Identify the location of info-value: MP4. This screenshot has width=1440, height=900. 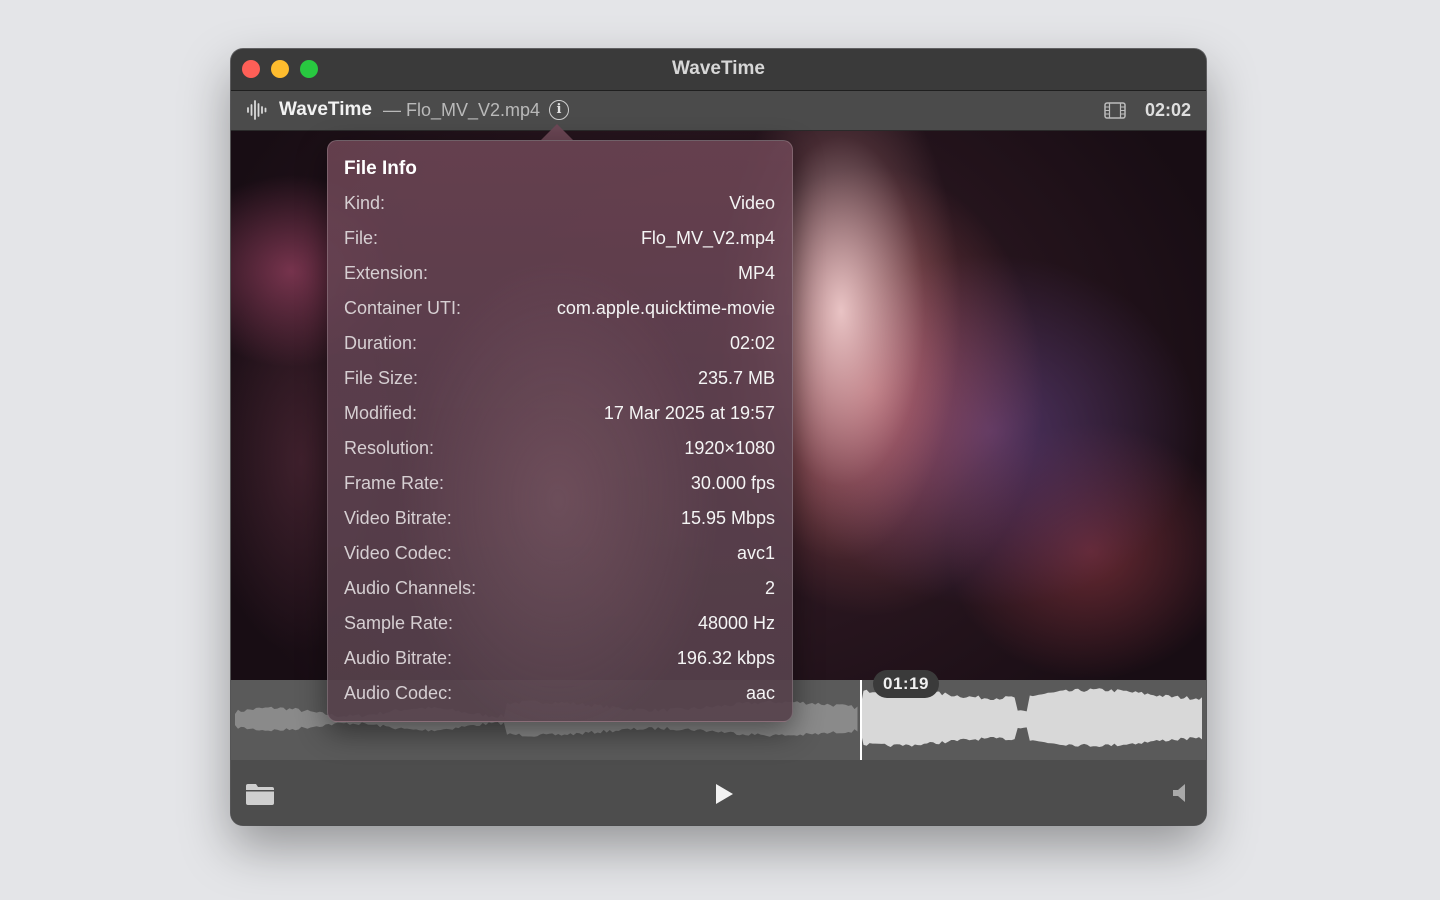
(756, 273).